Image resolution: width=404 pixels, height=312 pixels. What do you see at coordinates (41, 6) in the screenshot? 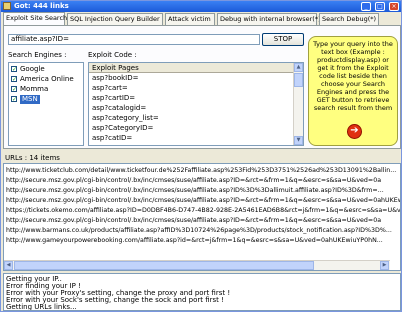
I see `window-title: Got: 444 links` at bounding box center [41, 6].